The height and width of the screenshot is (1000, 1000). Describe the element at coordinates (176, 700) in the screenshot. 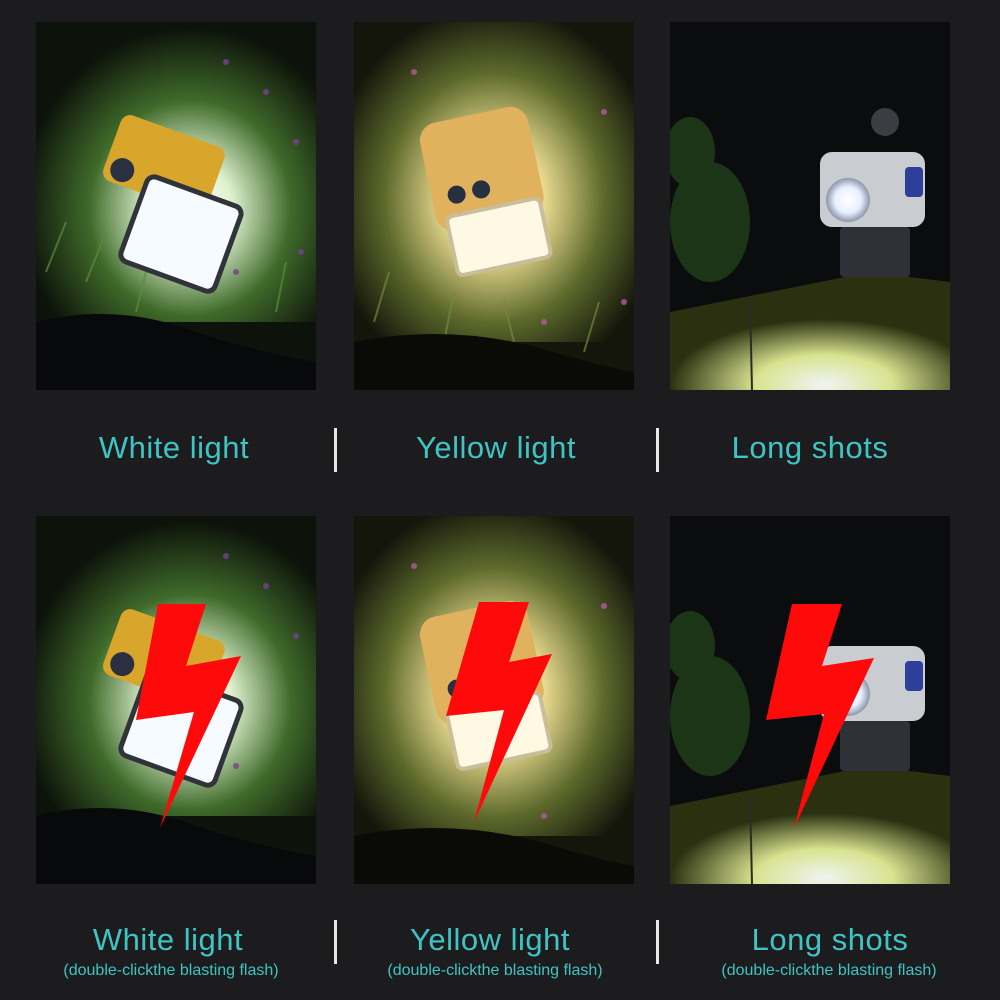

I see `photo-white-light-flash` at that location.